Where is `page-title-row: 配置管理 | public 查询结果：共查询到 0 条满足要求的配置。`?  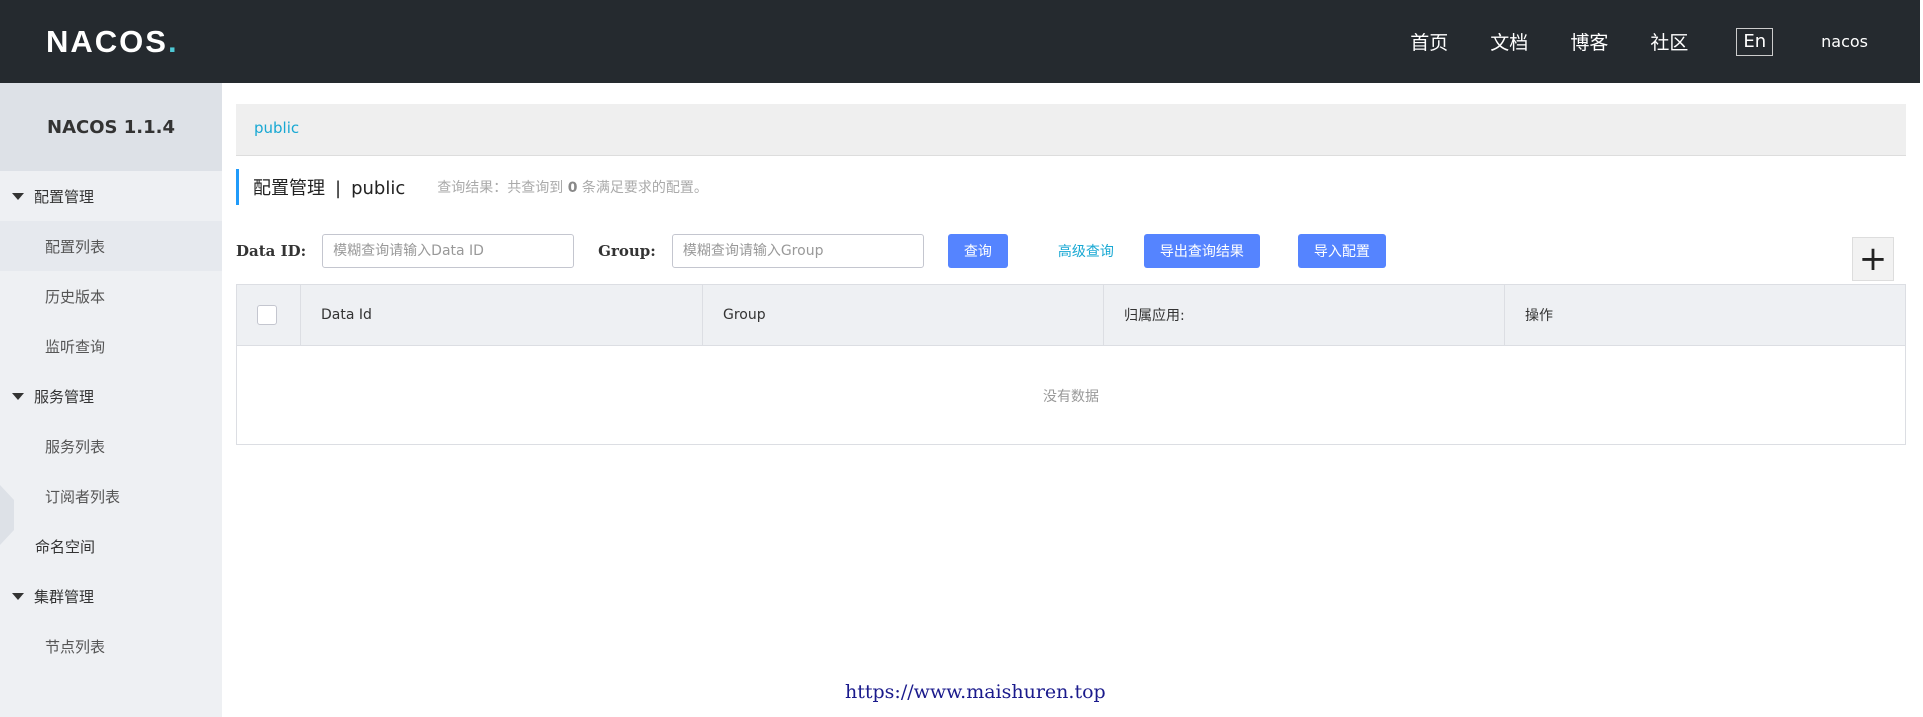 page-title-row: 配置管理 | public 查询结果：共查询到 0 条满足要求的配置。 is located at coordinates (472, 187).